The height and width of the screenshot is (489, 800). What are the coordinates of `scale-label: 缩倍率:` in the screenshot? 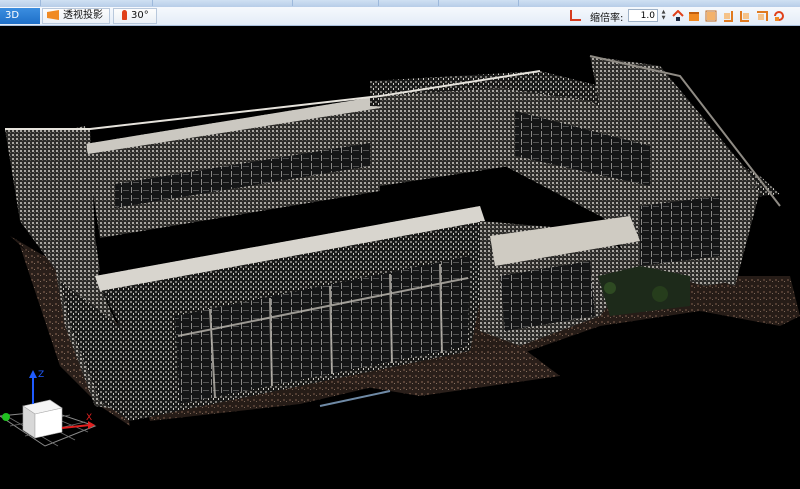 It's located at (607, 18).